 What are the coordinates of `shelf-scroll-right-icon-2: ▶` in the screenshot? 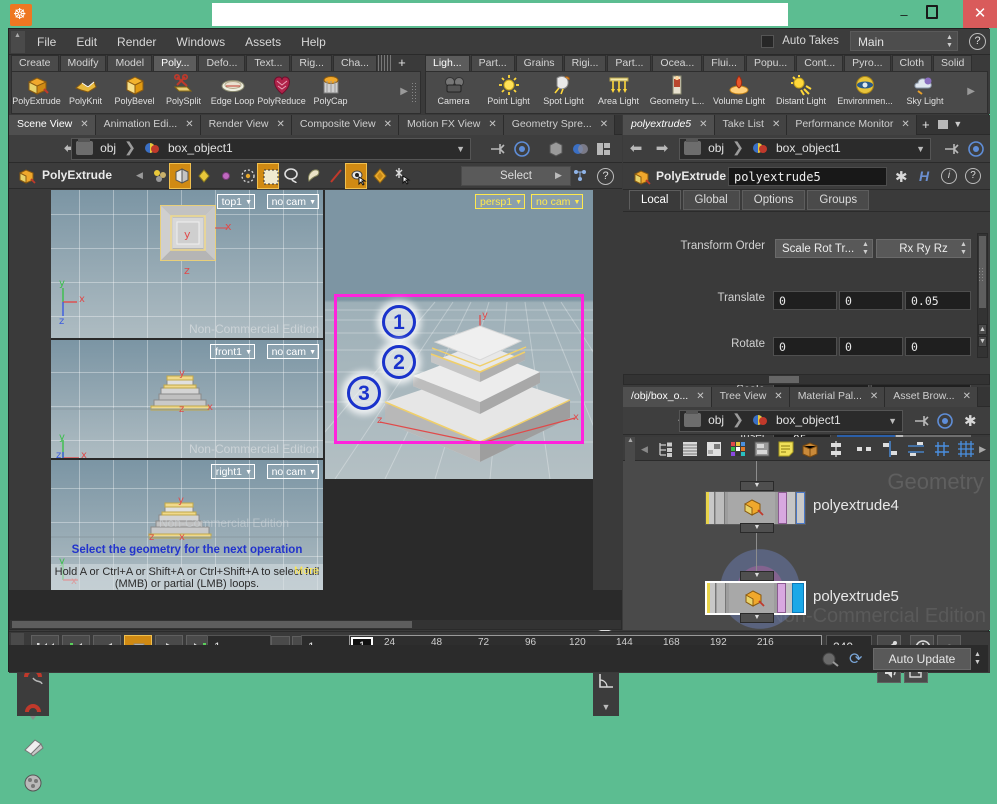 It's located at (971, 91).